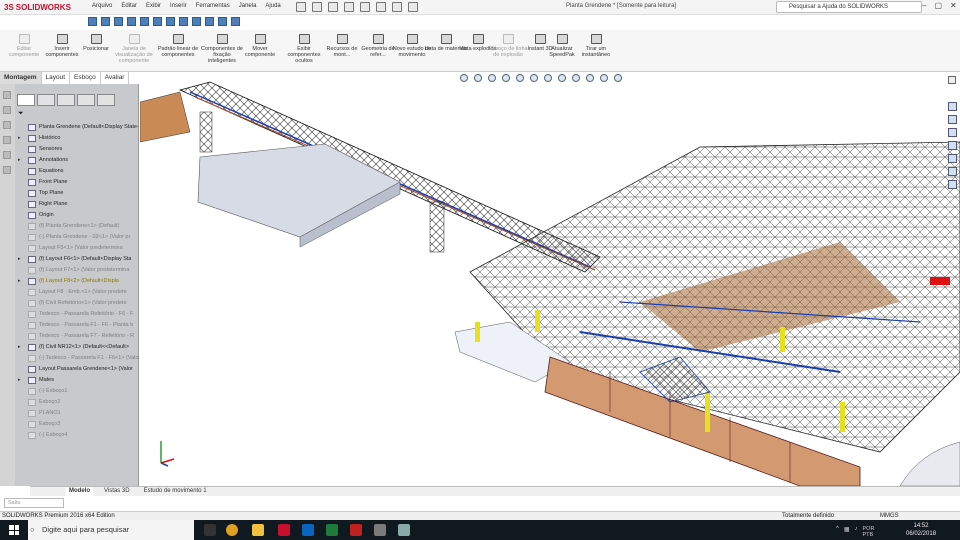 The image size is (960, 540). I want to click on tree-item: Esboço3, so click(77, 424).